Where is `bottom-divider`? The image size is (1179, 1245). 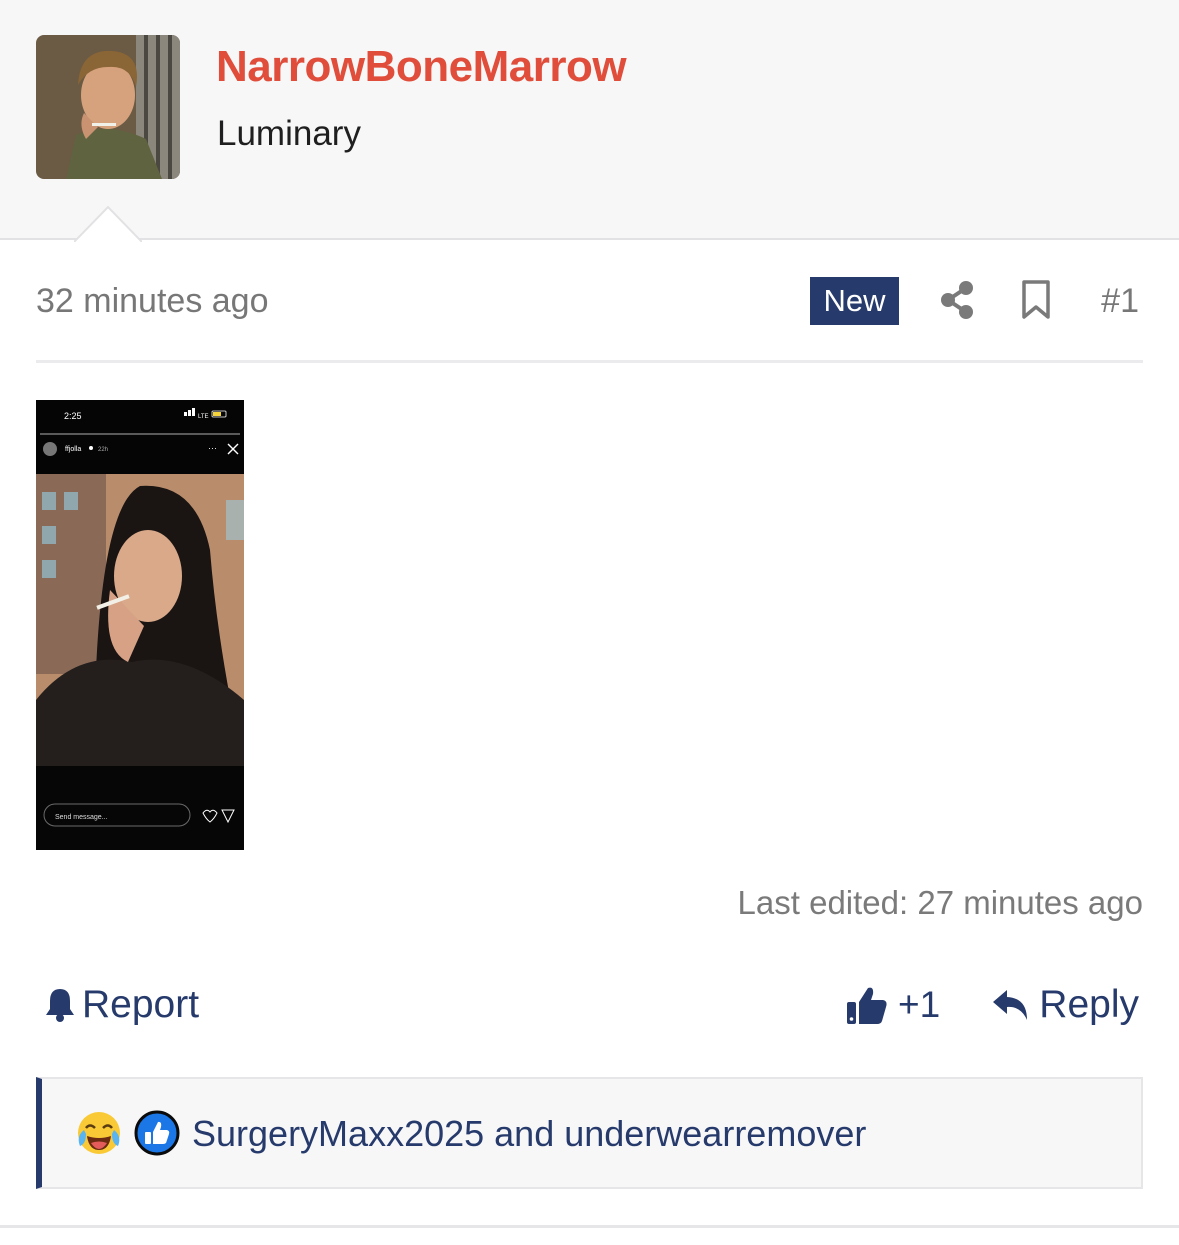
bottom-divider is located at coordinates (589, 1226).